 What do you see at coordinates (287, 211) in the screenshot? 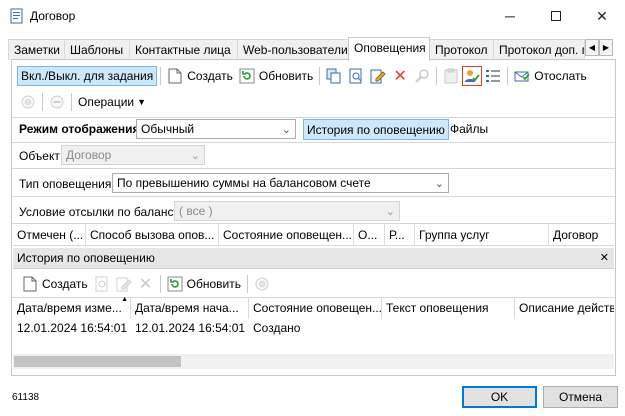
I see `balance-condition-select: ( все ) ⌄` at bounding box center [287, 211].